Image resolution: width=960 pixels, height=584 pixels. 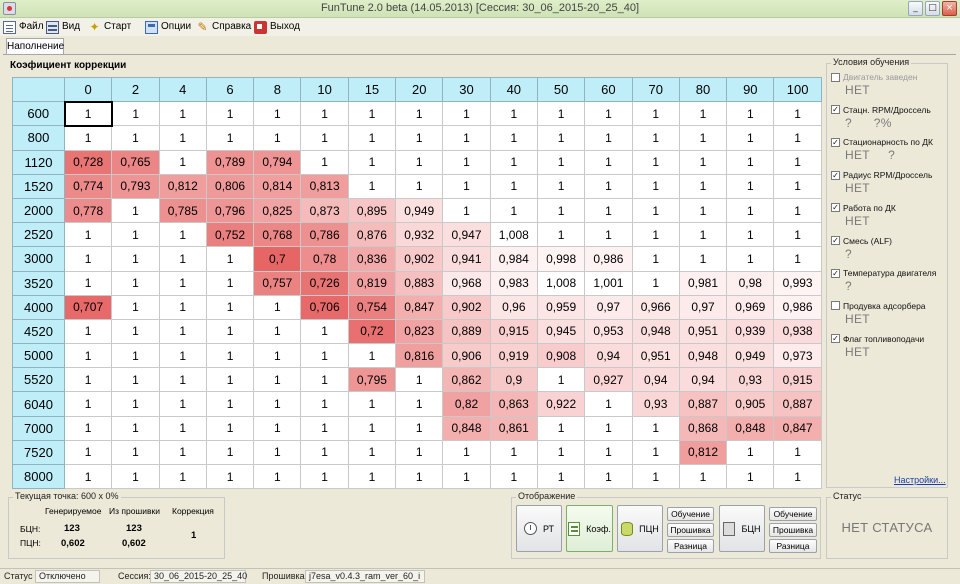 What do you see at coordinates (915, 8) in the screenshot?
I see `minimize-button: _` at bounding box center [915, 8].